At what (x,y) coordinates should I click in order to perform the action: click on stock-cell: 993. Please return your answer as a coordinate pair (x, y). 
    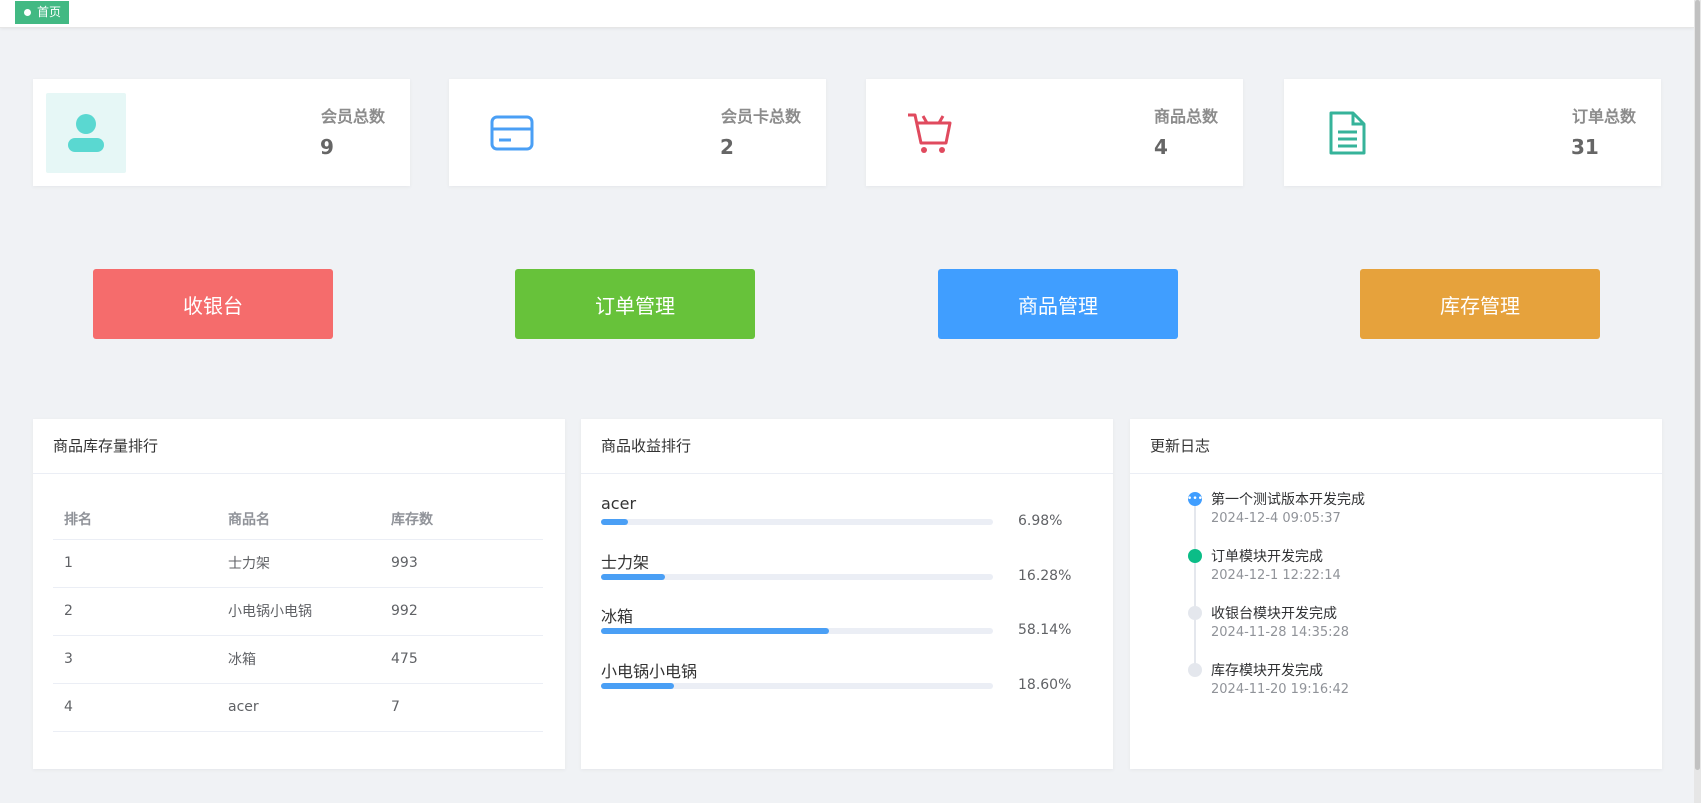
    Looking at the image, I should click on (461, 563).